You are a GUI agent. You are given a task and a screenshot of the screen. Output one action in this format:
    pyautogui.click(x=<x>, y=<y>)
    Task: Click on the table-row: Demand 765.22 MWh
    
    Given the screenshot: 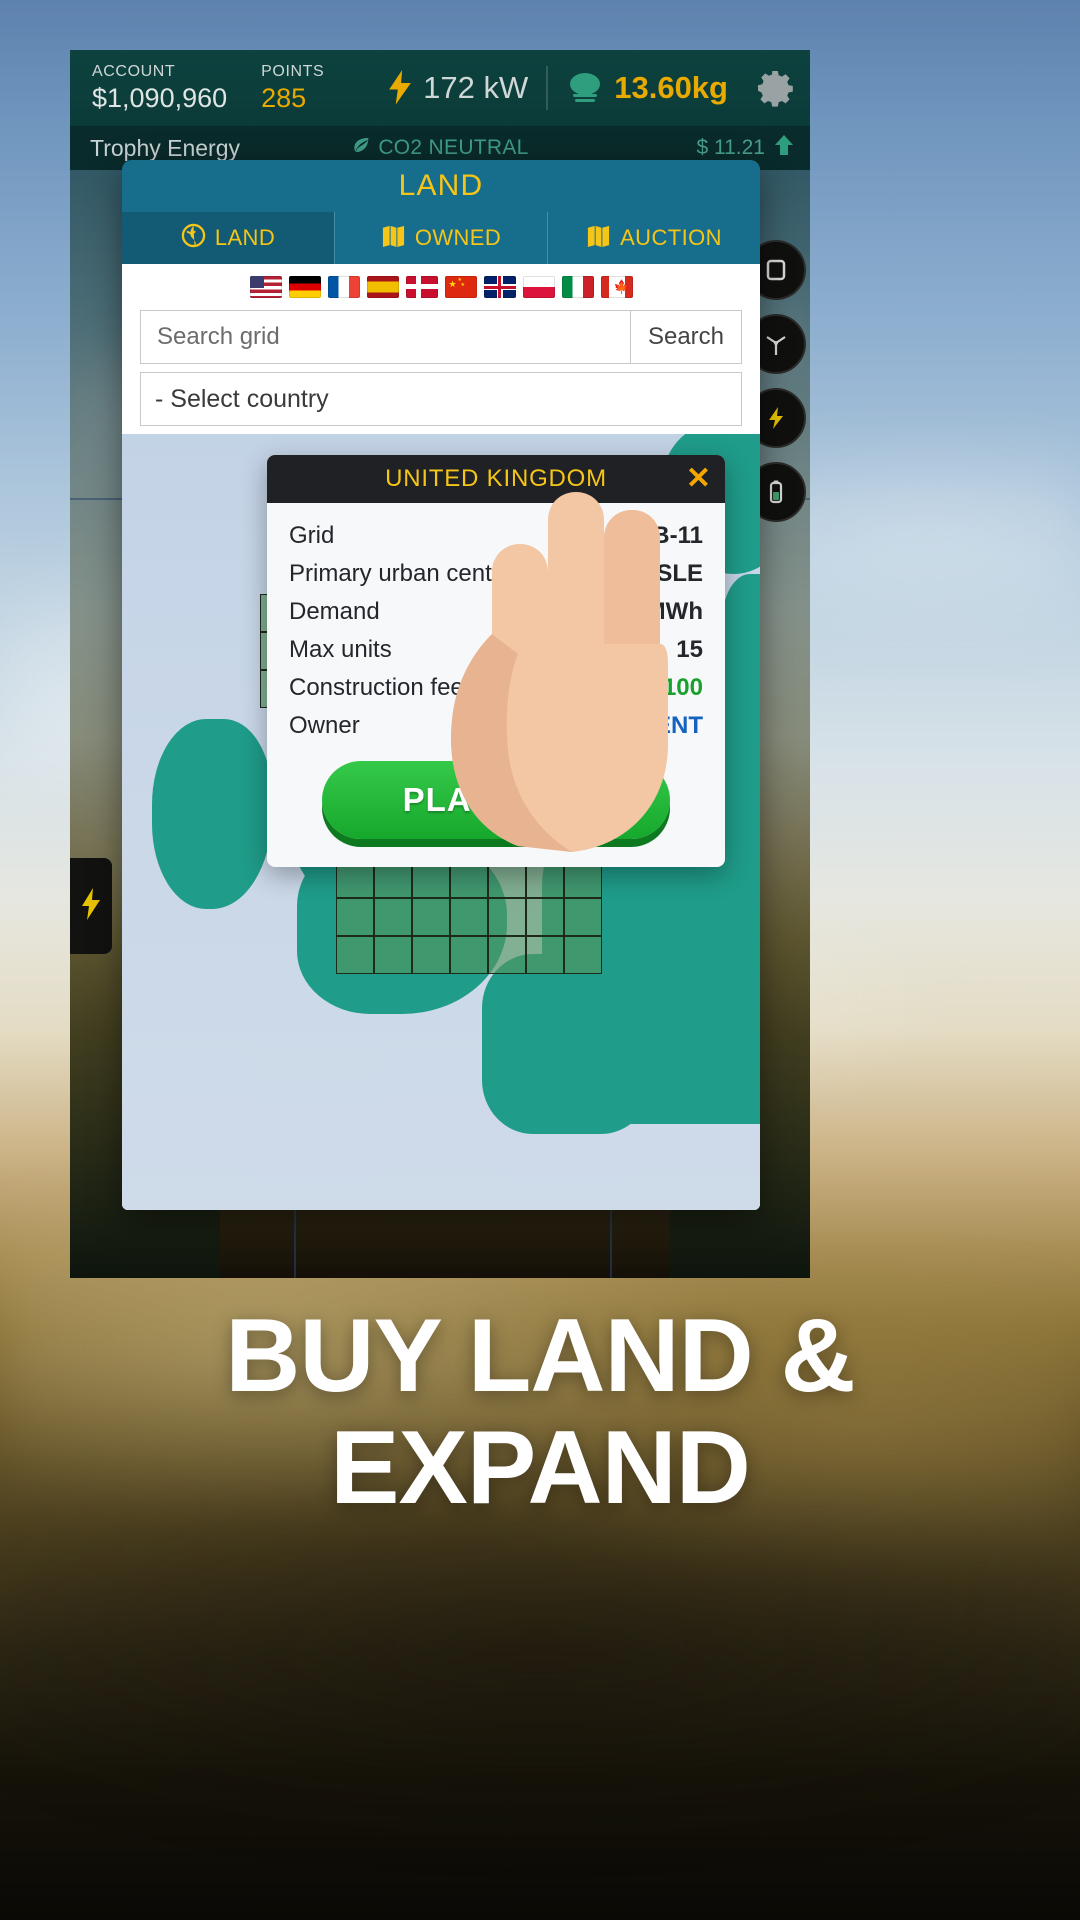 What is the action you would take?
    pyautogui.click(x=496, y=612)
    